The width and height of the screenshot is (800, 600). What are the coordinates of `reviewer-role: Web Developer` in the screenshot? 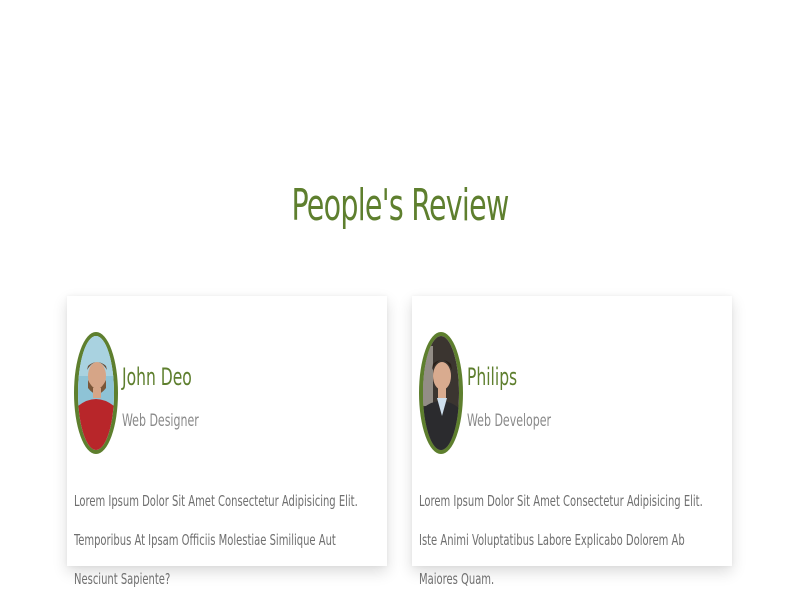 It's located at (509, 421).